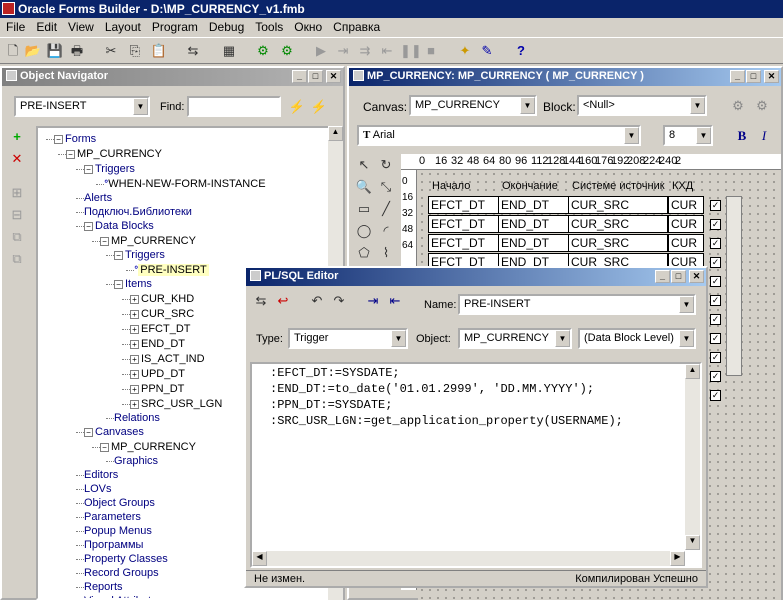  I want to click on compile-pl-icon: ⇆, so click(261, 301).